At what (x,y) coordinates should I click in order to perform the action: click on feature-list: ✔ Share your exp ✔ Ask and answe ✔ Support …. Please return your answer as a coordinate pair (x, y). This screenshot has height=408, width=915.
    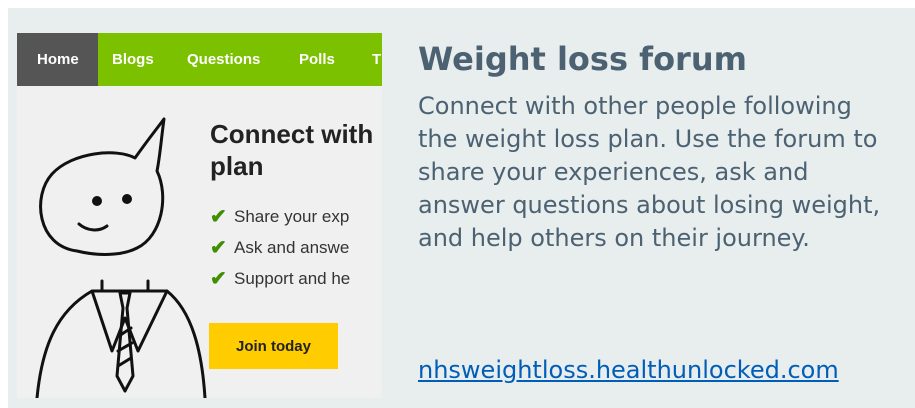
    Looking at the image, I should click on (280, 247).